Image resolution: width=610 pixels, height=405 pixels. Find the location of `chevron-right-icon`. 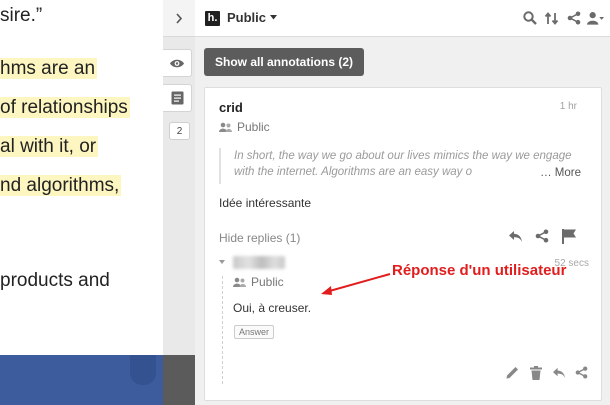

chevron-right-icon is located at coordinates (179, 18).